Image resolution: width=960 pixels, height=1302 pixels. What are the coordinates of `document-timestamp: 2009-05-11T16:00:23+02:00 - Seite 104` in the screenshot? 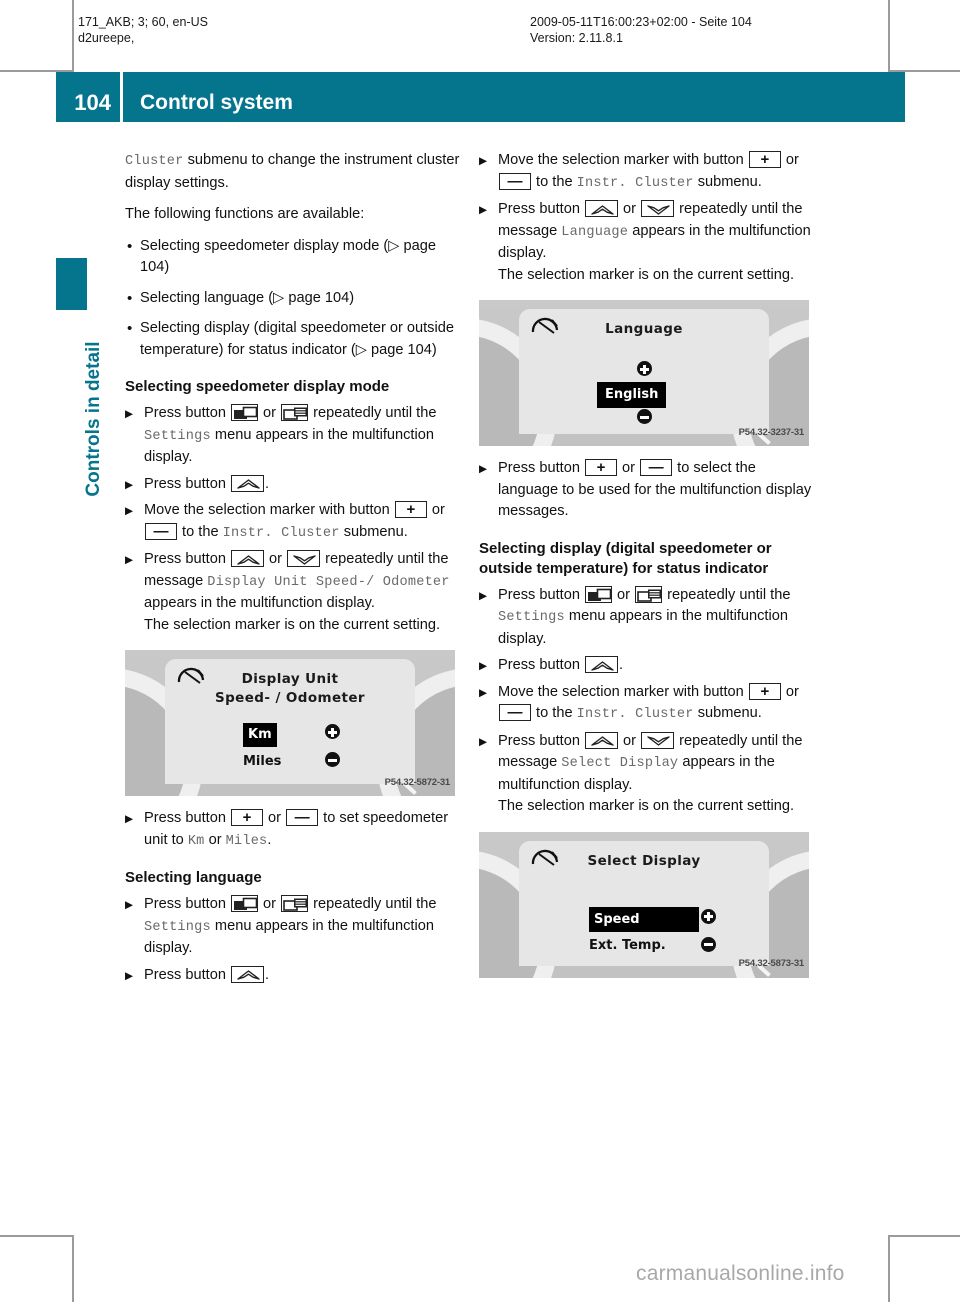 It's located at (641, 22).